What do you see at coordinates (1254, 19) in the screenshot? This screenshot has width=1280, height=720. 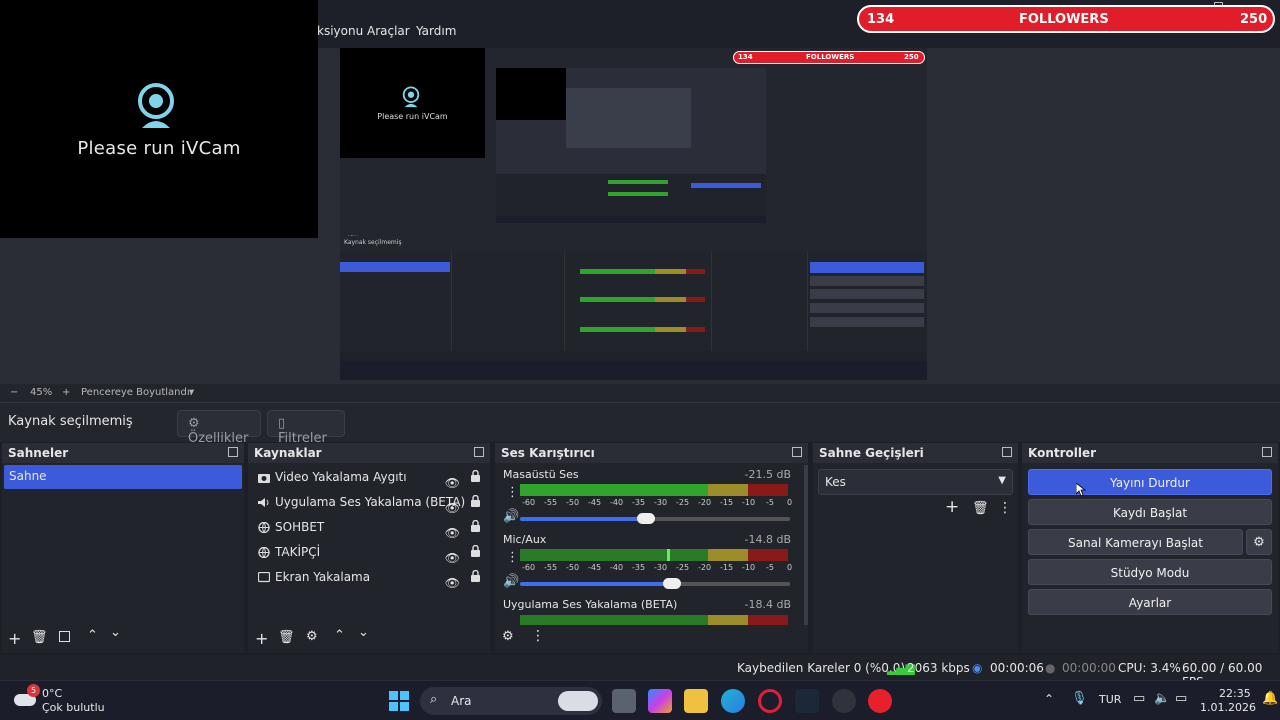 I see `followers-goal: 250` at bounding box center [1254, 19].